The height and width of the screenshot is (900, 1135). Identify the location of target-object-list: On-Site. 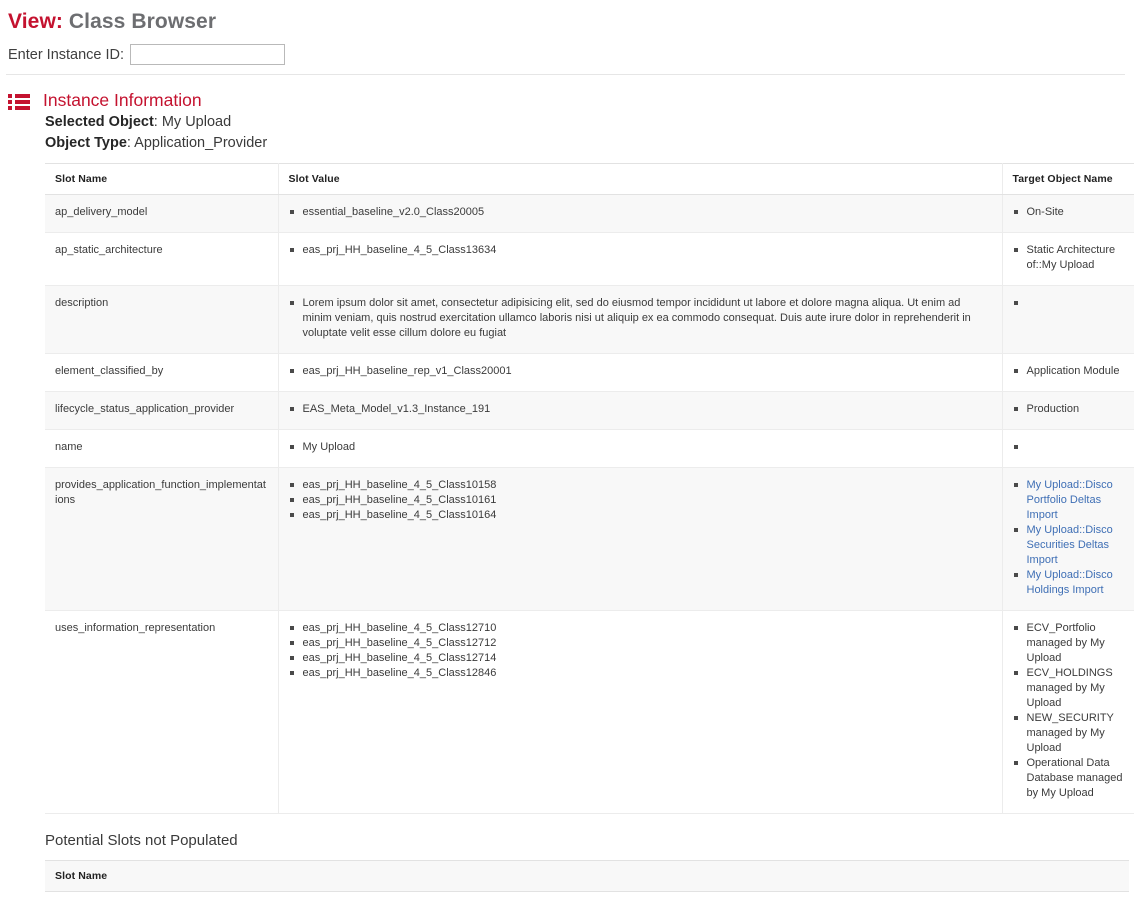
(1069, 212).